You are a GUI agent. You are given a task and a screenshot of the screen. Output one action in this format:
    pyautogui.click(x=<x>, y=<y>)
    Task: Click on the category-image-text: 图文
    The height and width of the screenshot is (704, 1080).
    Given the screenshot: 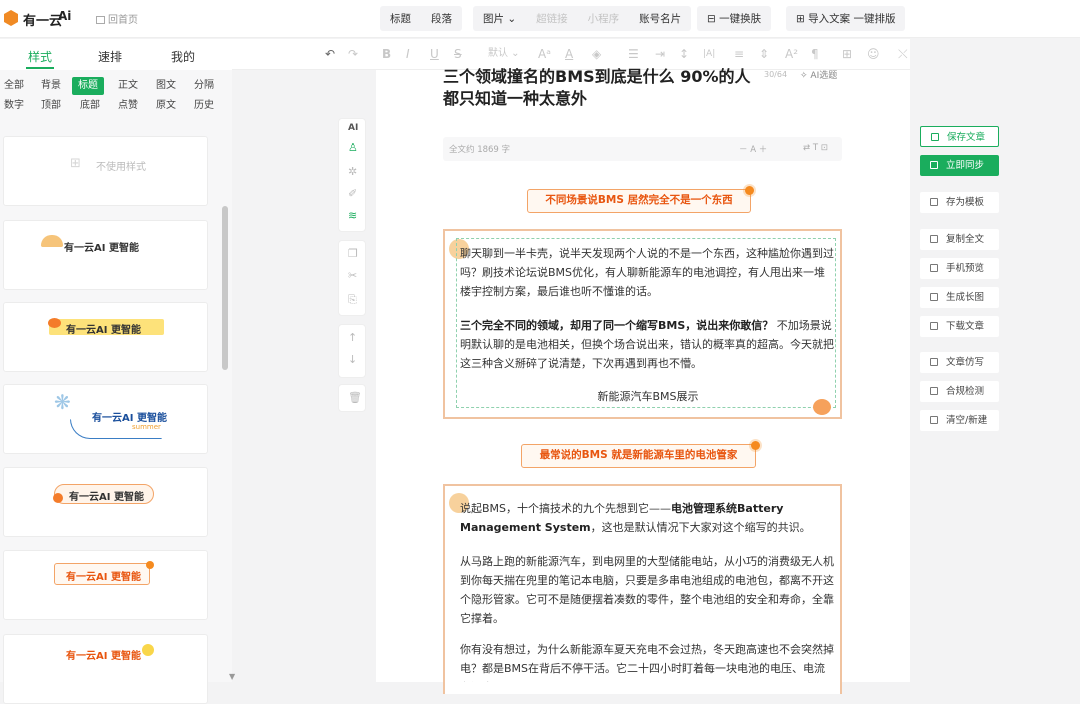 What is the action you would take?
    pyautogui.click(x=166, y=86)
    